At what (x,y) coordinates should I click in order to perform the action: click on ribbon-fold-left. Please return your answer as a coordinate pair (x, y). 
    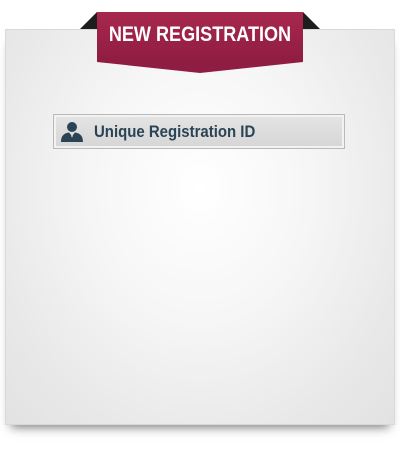
    Looking at the image, I should click on (88, 20).